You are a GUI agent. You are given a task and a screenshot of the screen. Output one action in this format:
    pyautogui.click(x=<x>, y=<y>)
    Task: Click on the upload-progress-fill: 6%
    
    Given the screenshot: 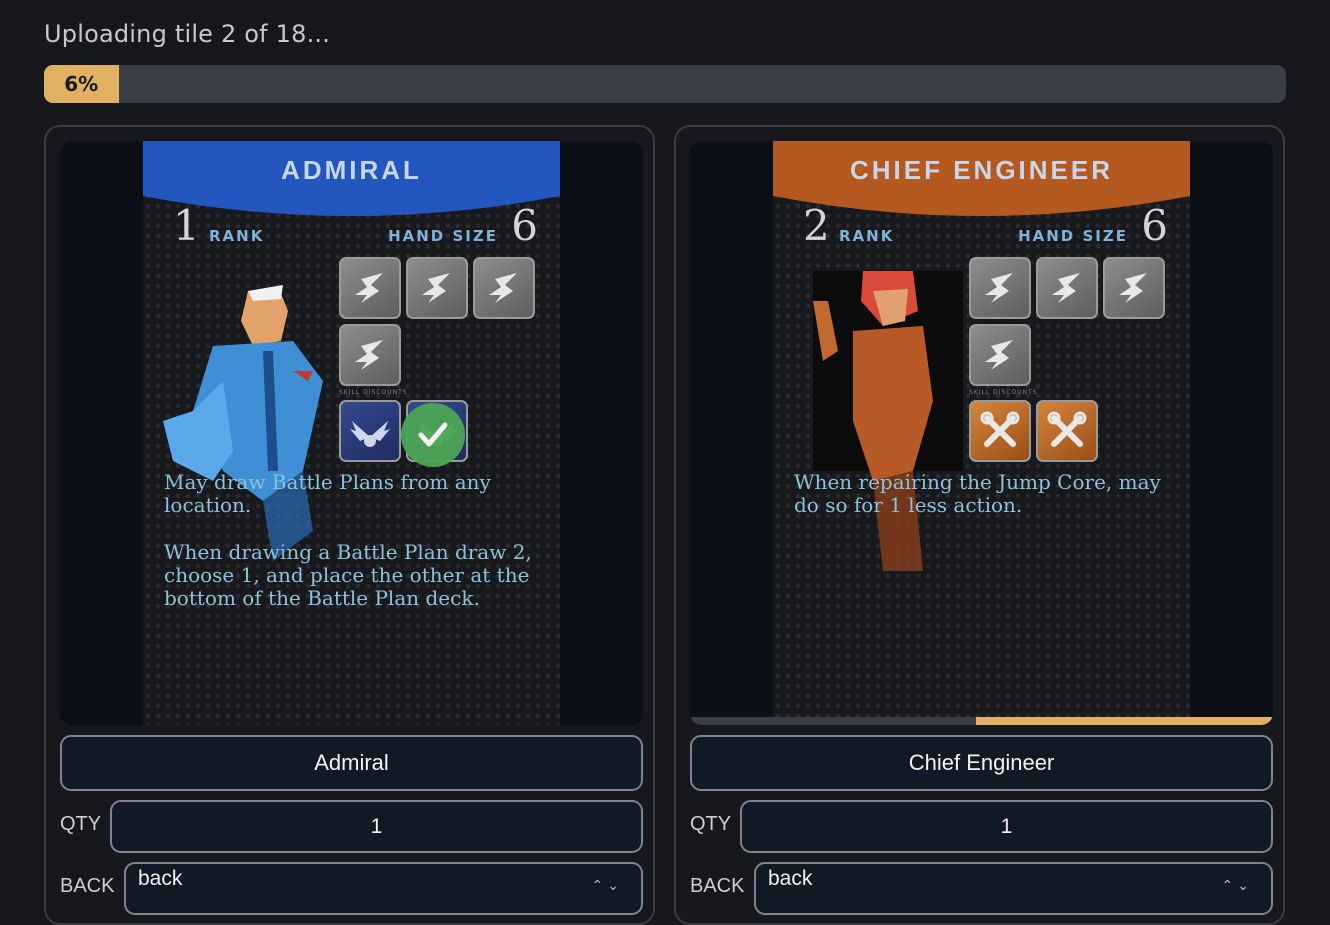 What is the action you would take?
    pyautogui.click(x=81, y=84)
    